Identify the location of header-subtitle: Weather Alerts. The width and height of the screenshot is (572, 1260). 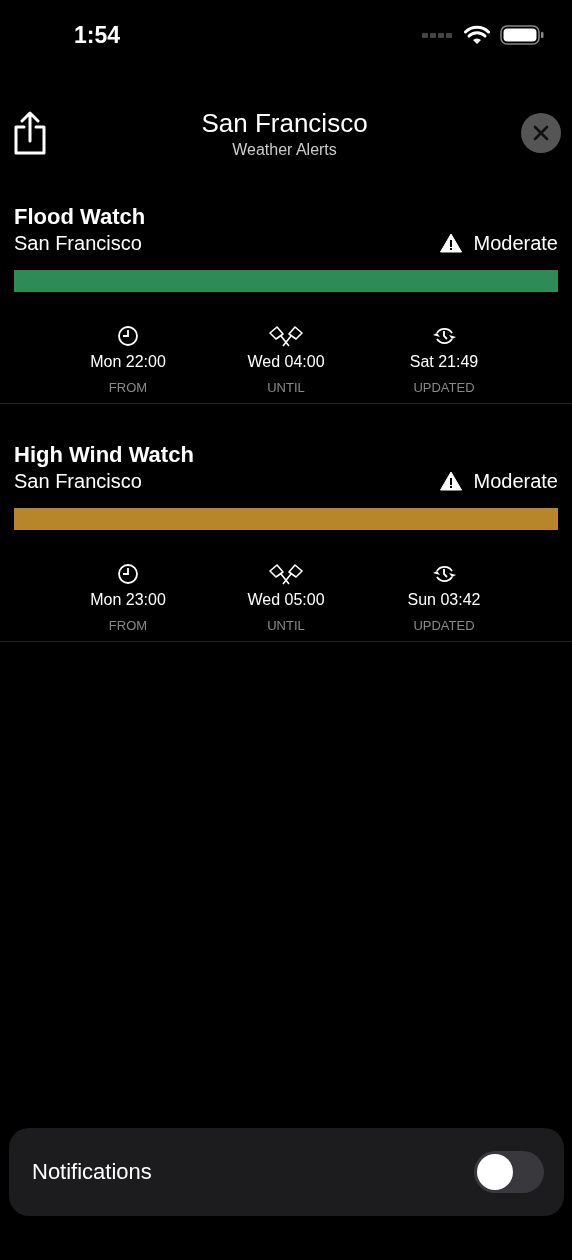
(284, 149).